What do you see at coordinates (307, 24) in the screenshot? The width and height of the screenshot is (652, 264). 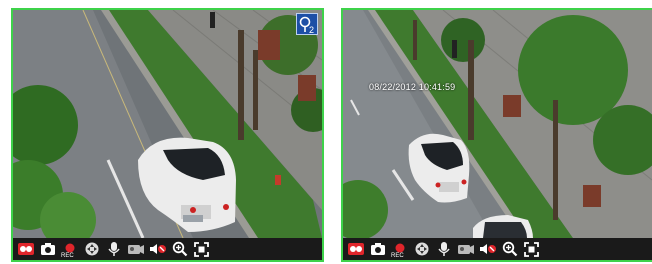 I see `ptz-2-icon: 2` at bounding box center [307, 24].